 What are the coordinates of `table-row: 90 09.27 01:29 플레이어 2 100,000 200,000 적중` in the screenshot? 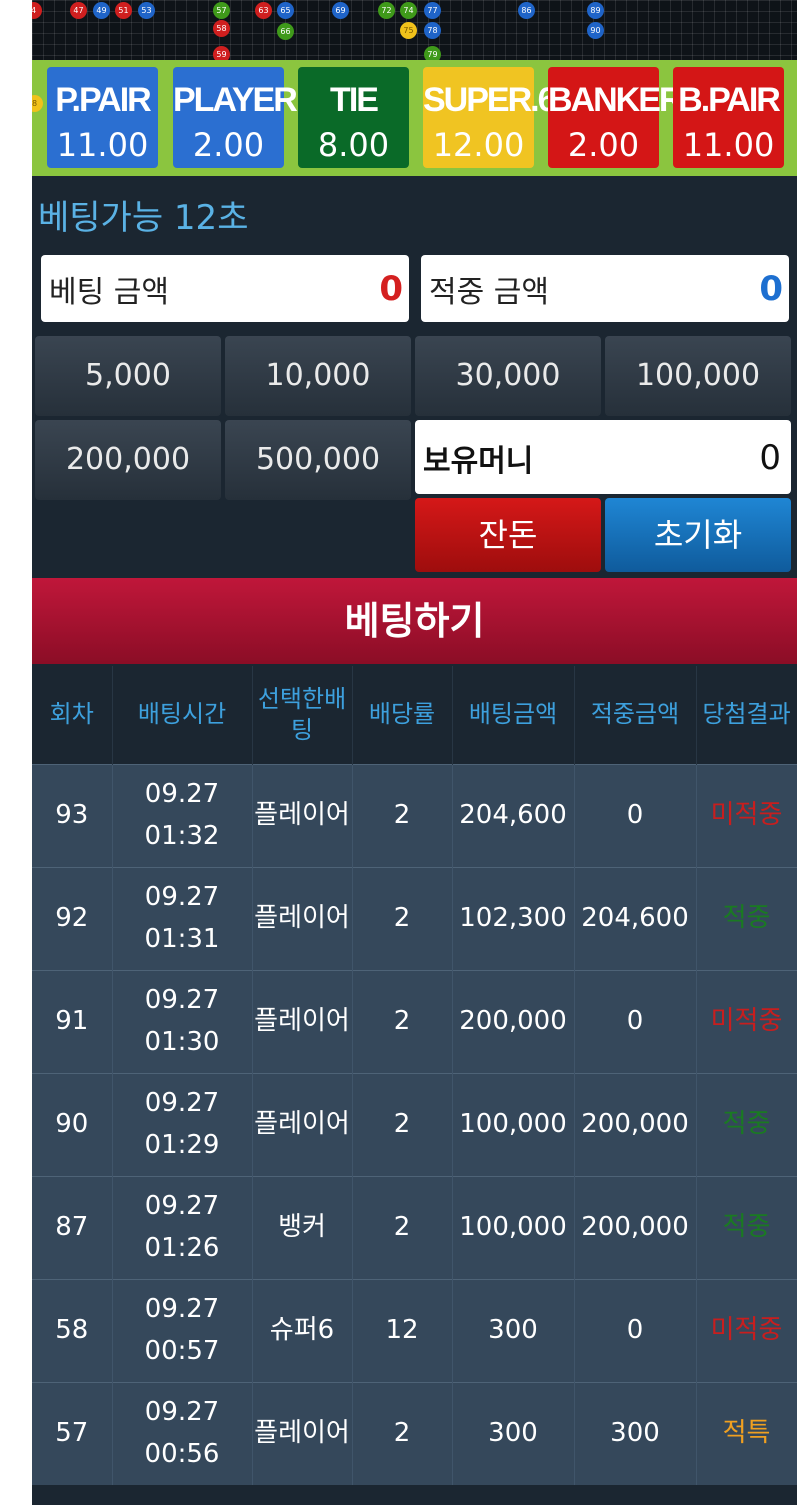 It's located at (414, 1125).